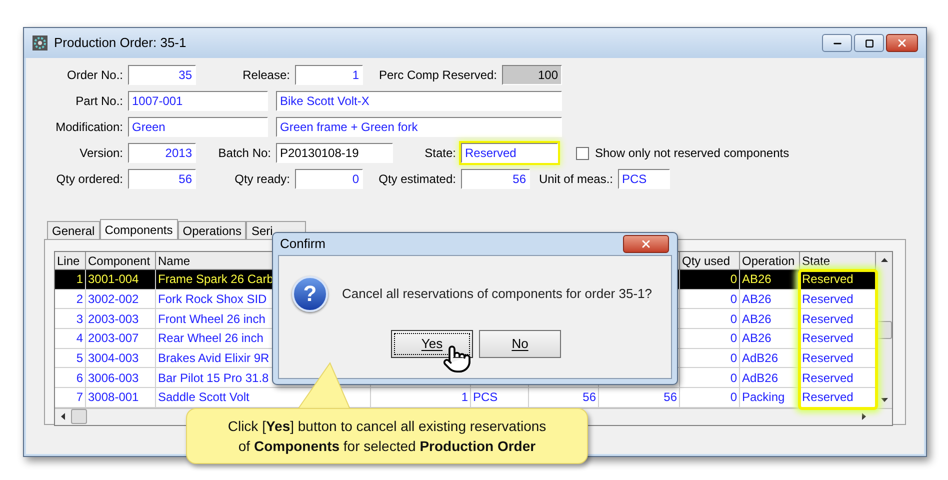 The width and height of the screenshot is (948, 480). What do you see at coordinates (113, 299) in the screenshot?
I see `table-cell-text: 3002-002` at bounding box center [113, 299].